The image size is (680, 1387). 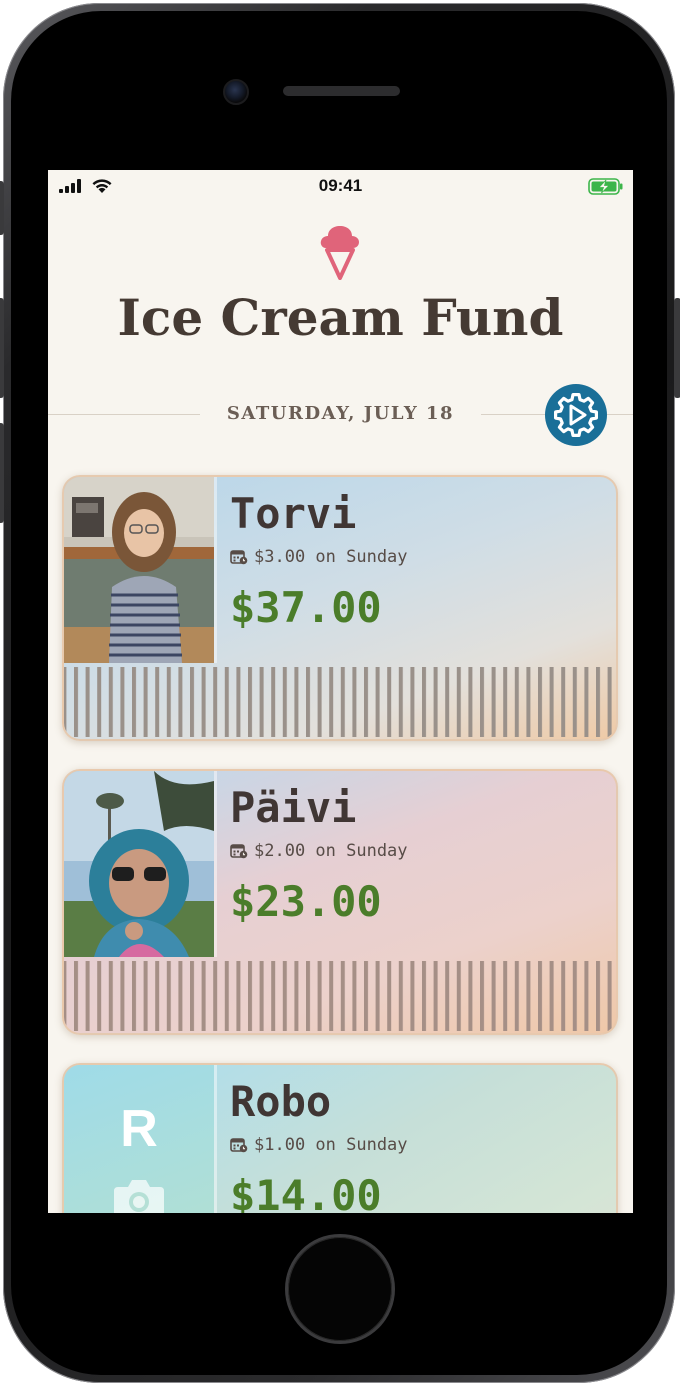 I want to click on app-title: Ice Cream Fund, so click(x=340, y=317).